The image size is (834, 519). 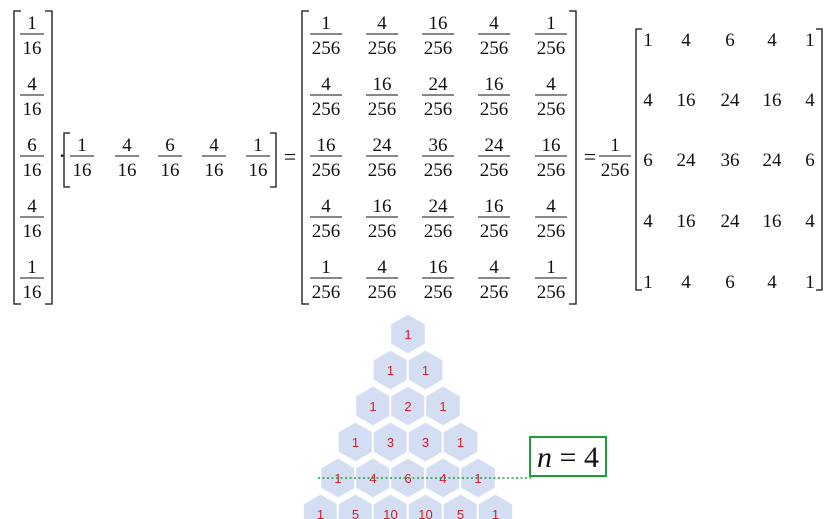 I want to click on integer-matrix: 1 4 6 4 1 4 16 24 16 4 6 24 36 24 6 4 16 24 16 4 1 4 6 4 1, so click(x=729, y=160).